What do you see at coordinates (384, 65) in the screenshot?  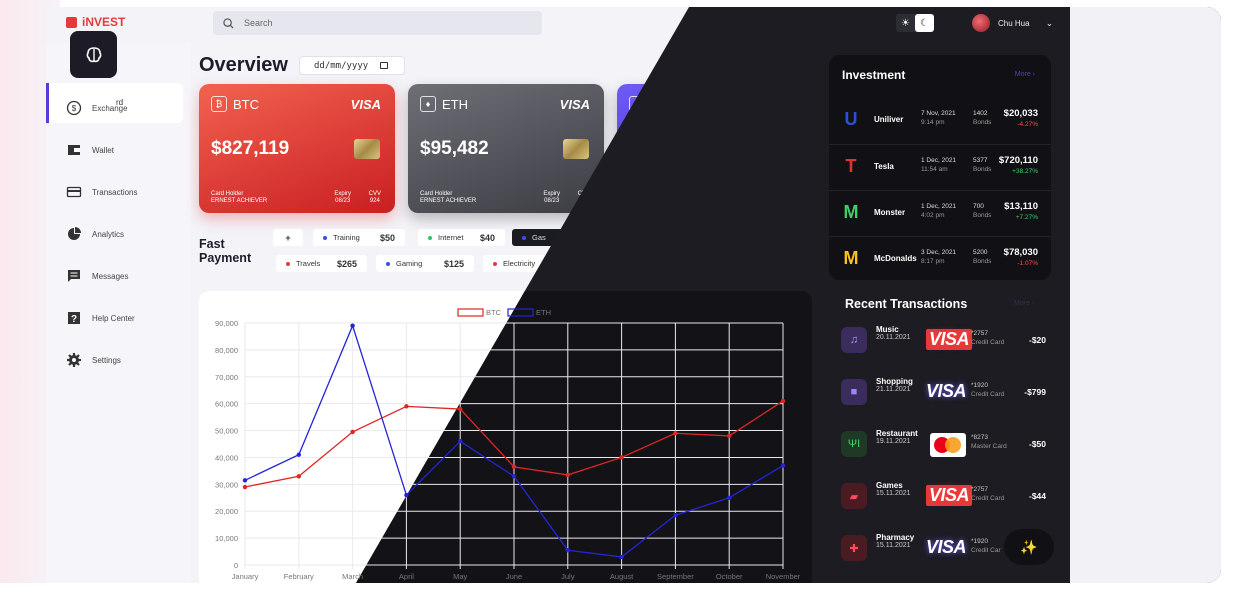 I see `calendar-icon` at bounding box center [384, 65].